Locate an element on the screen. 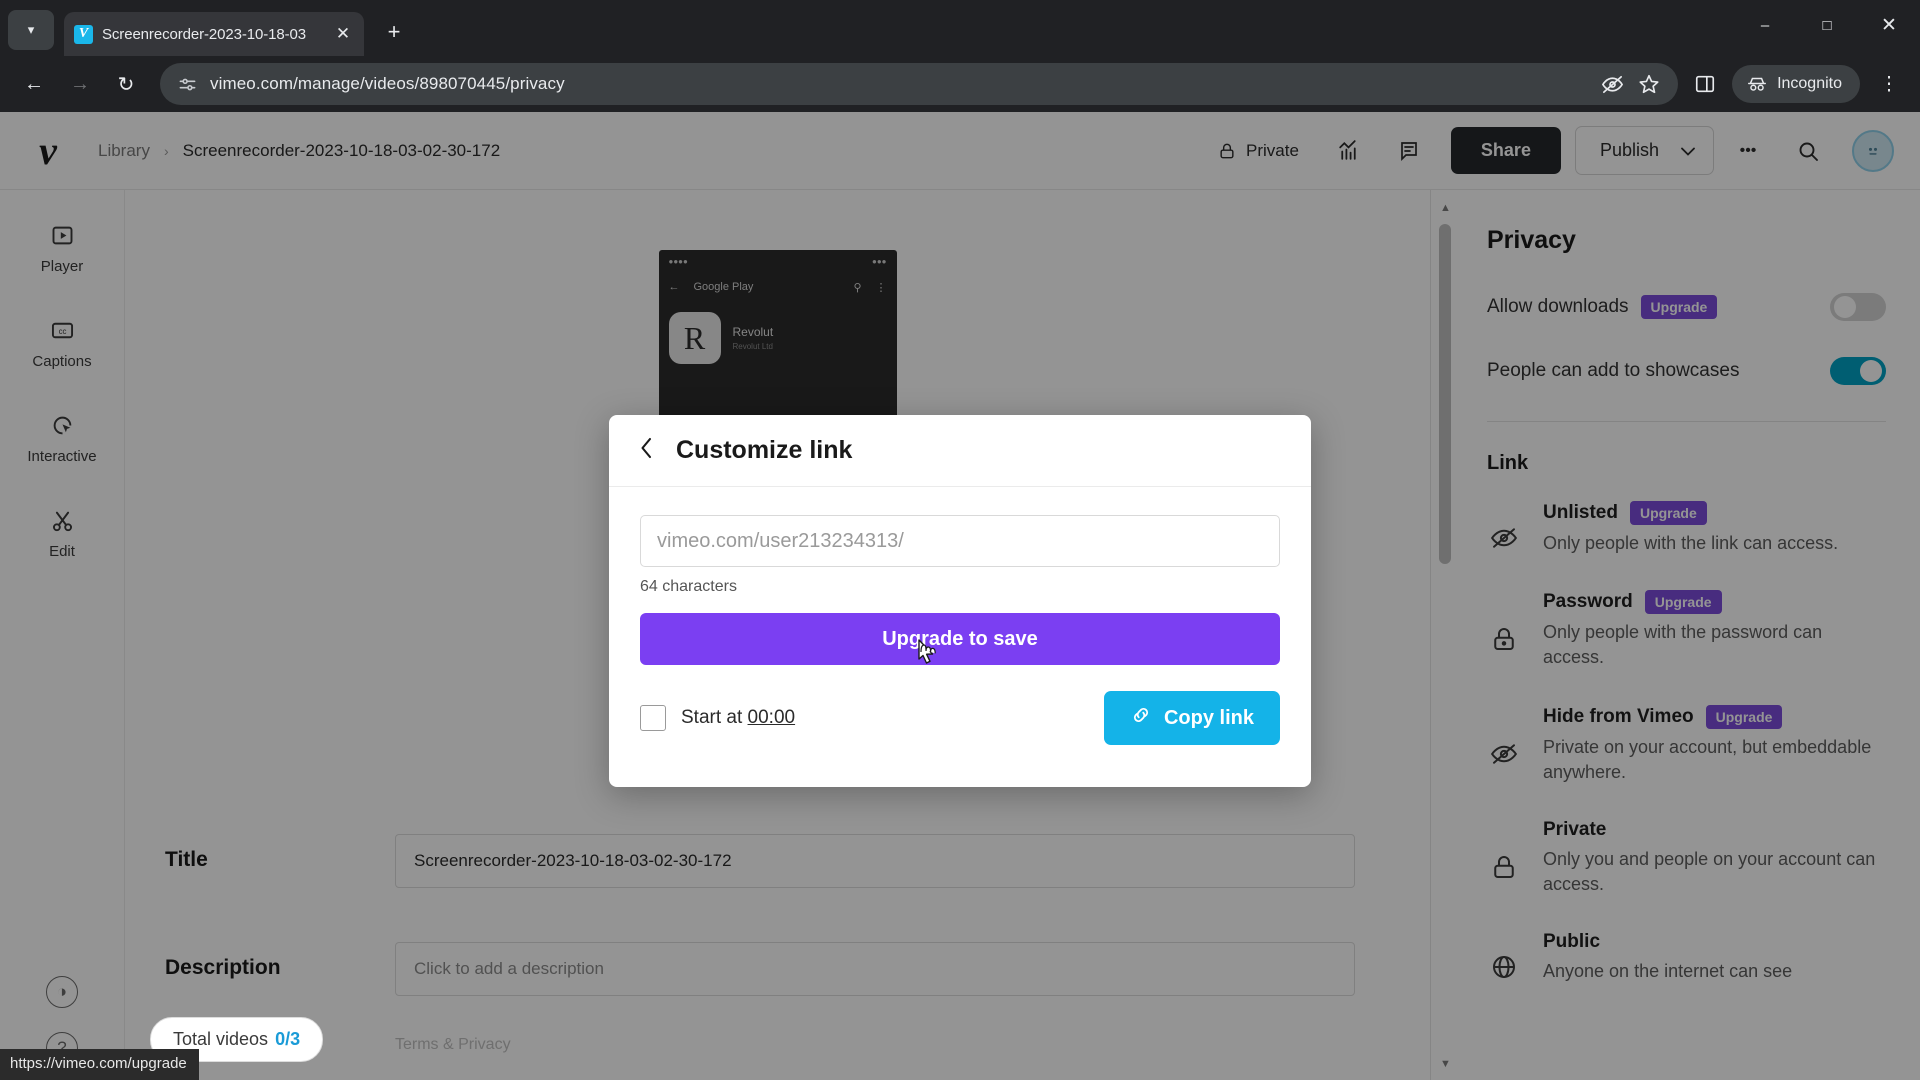 Image resolution: width=1920 pixels, height=1080 pixels. window-controls: – □ ✕ is located at coordinates (1827, 25).